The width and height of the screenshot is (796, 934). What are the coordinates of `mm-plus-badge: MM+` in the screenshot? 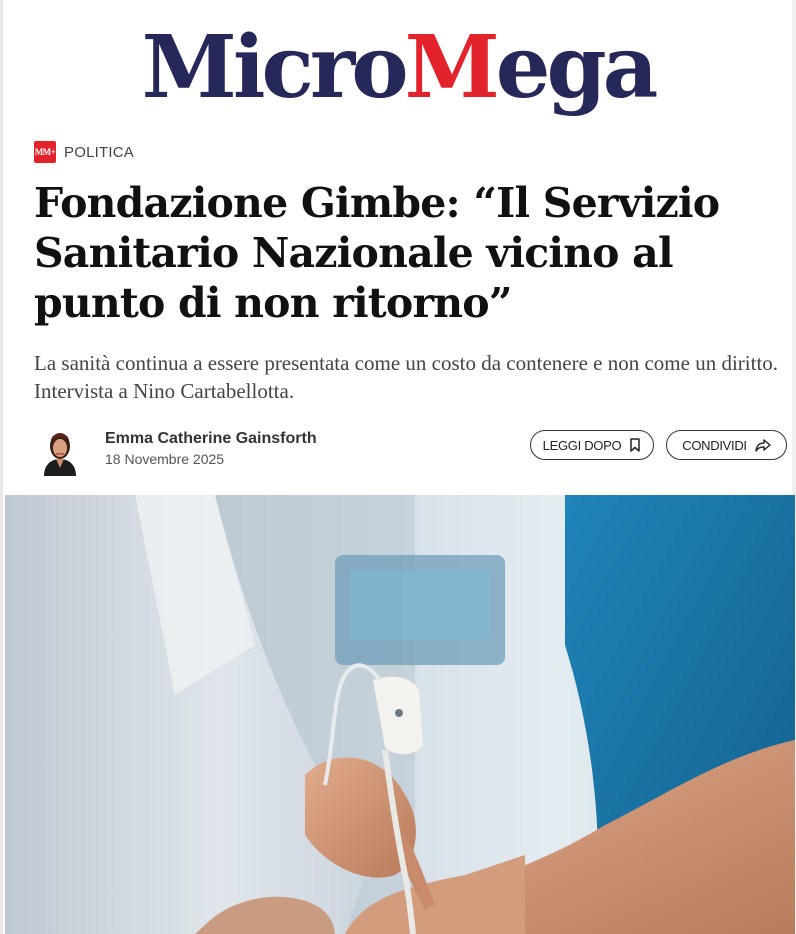 It's located at (45, 152).